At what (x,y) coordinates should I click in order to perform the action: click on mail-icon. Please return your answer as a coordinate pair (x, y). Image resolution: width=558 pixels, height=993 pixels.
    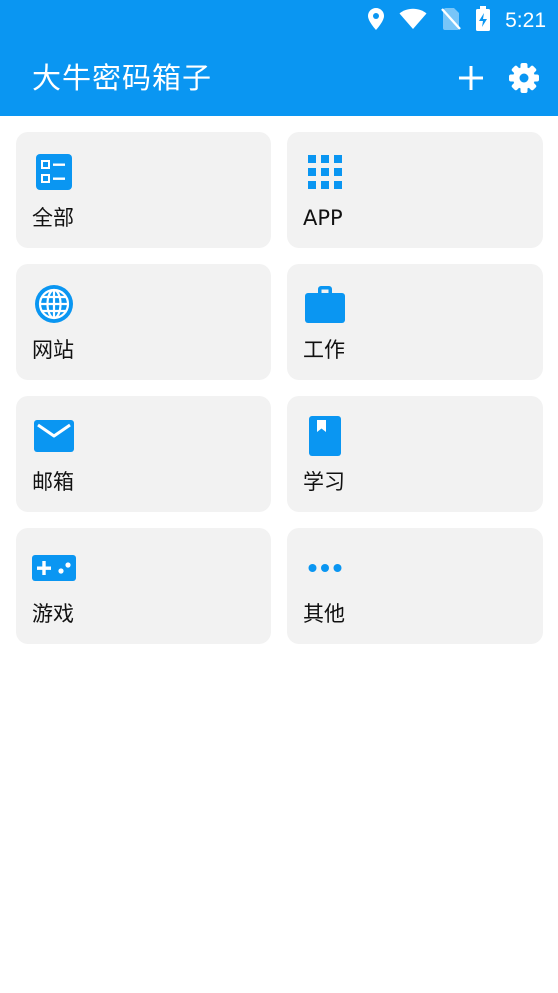
    Looking at the image, I should click on (54, 436).